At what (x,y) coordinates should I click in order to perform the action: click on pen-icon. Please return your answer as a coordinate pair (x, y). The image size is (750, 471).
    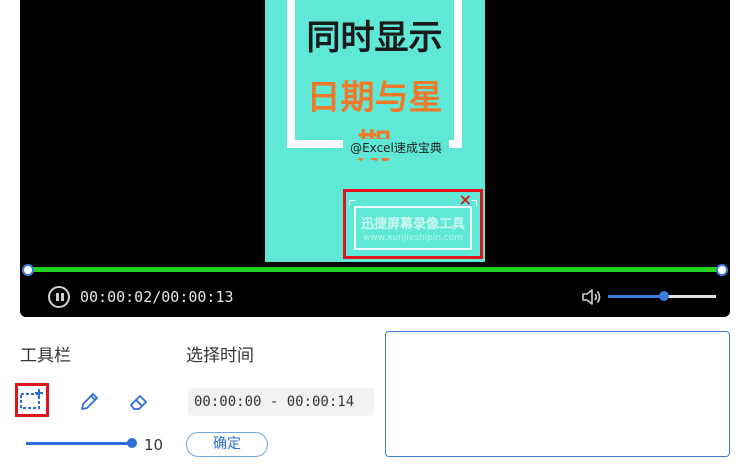
    Looking at the image, I should click on (89, 401).